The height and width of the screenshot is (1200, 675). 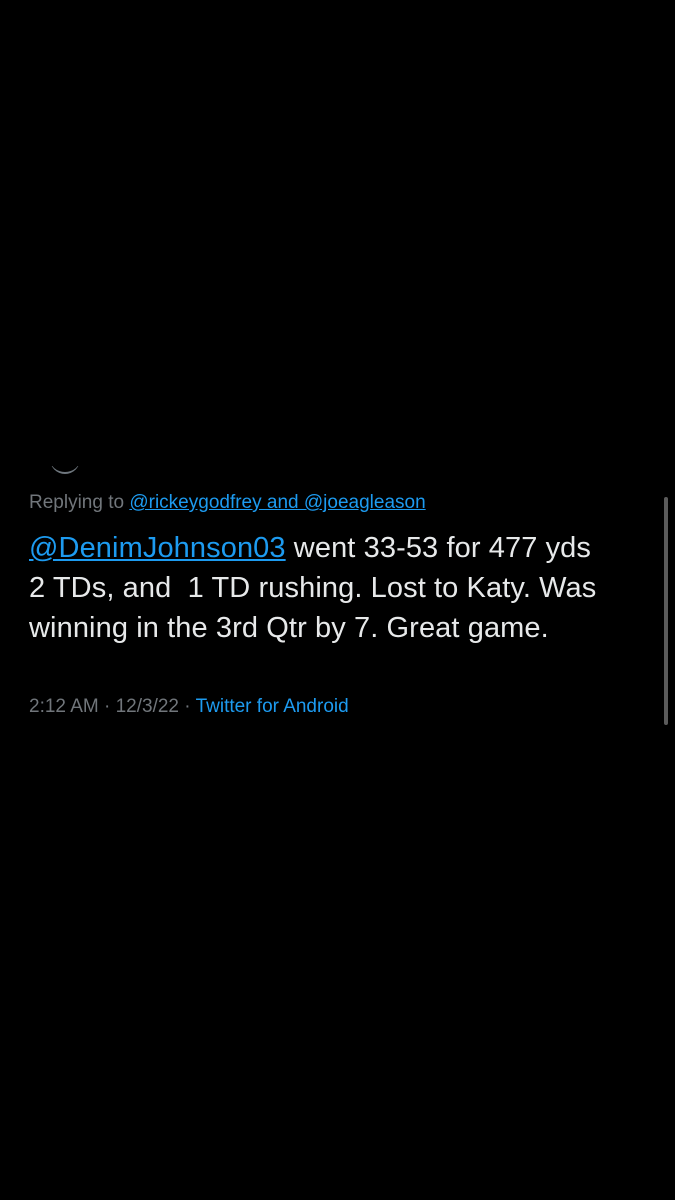 What do you see at coordinates (438, 548) in the screenshot?
I see `tweet-text-line1: went 33-53 for 477 yds` at bounding box center [438, 548].